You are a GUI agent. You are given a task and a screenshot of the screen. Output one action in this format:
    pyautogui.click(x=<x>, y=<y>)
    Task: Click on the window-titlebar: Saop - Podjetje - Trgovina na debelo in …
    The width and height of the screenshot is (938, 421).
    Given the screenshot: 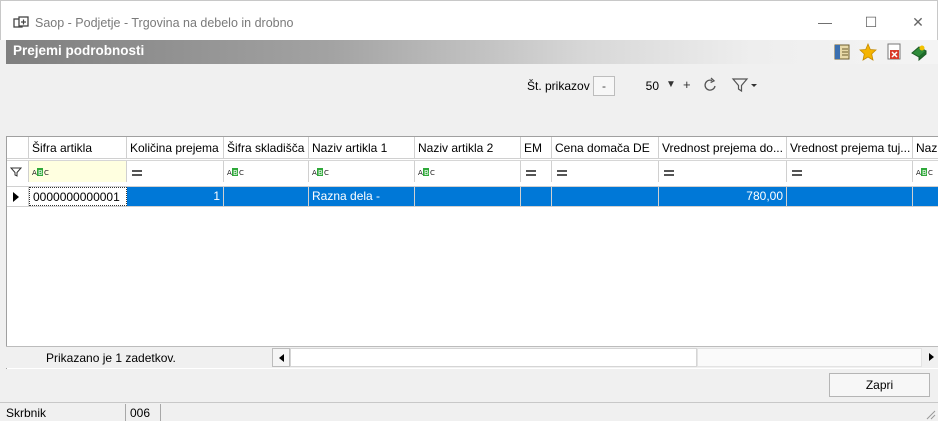 What is the action you would take?
    pyautogui.click(x=469, y=20)
    